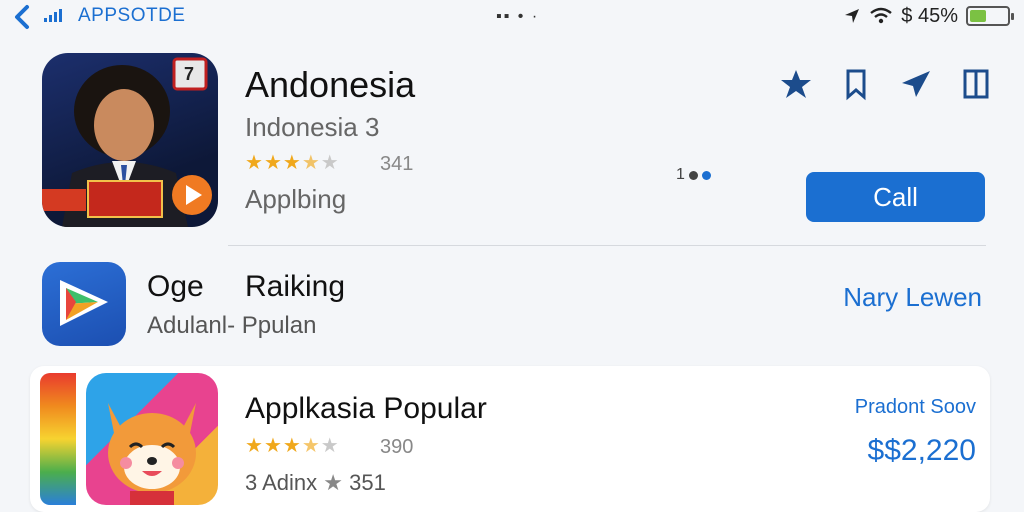 The image size is (1024, 512). What do you see at coordinates (976, 84) in the screenshot?
I see `book-icon` at bounding box center [976, 84].